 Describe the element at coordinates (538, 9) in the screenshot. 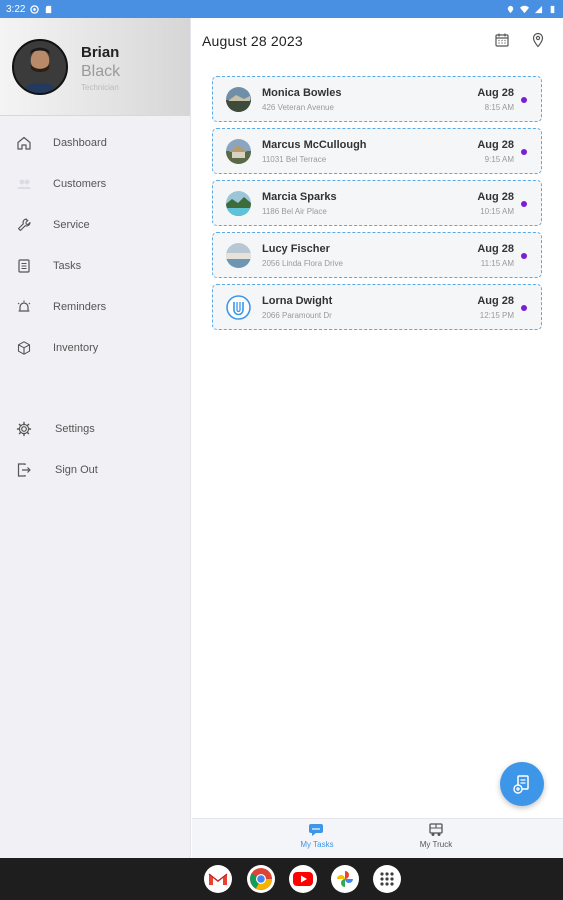

I see `signal-icon` at that location.